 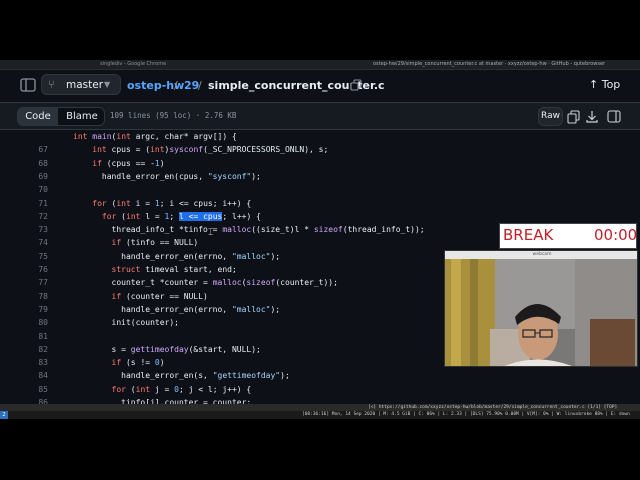 What do you see at coordinates (34, 322) in the screenshot?
I see `line-number: 80` at bounding box center [34, 322].